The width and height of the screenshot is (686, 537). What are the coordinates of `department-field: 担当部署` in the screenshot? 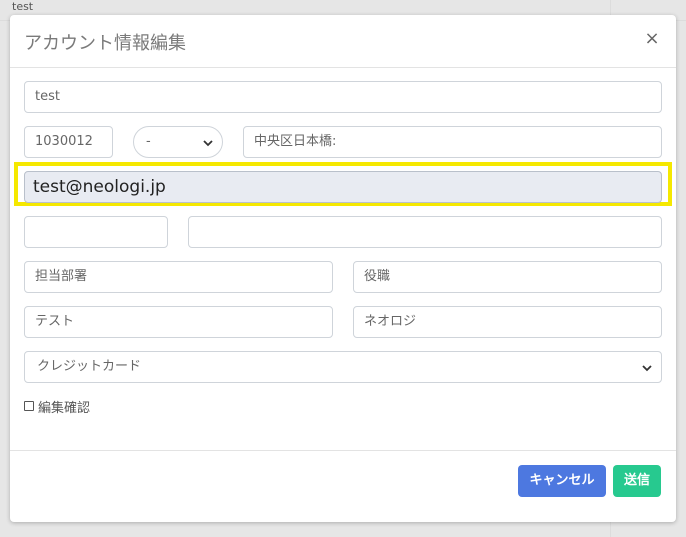 It's located at (178, 277).